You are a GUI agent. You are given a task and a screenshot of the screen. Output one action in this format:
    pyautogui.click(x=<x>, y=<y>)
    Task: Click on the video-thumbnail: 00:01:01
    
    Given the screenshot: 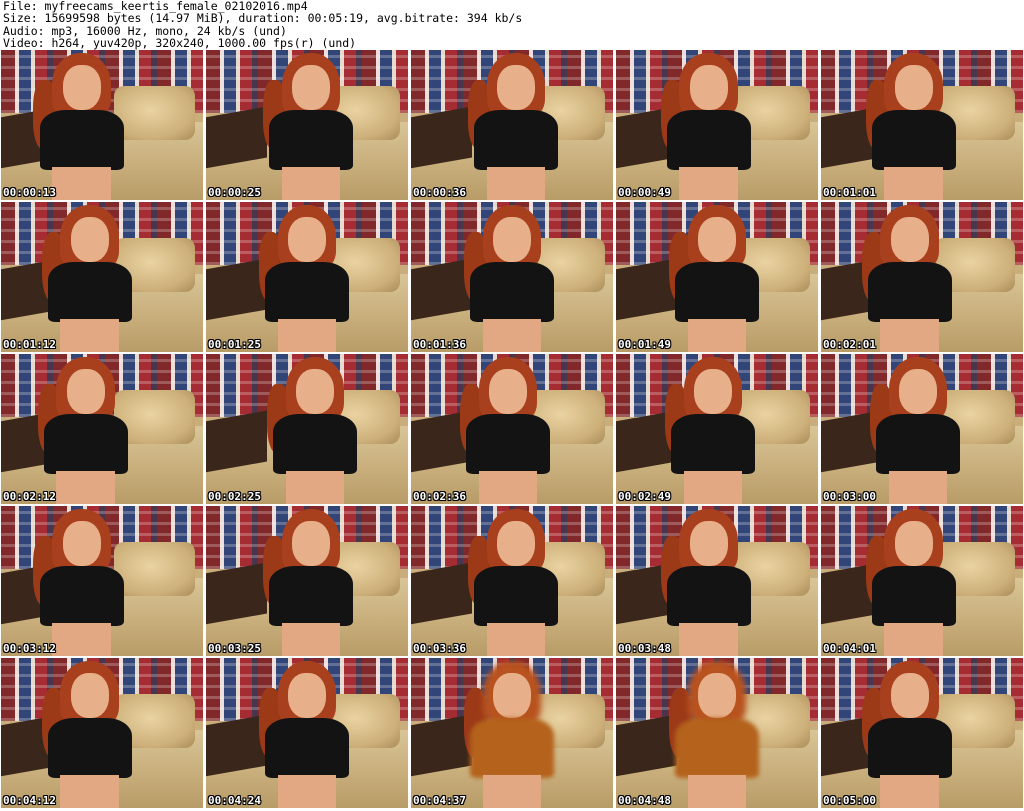 What is the action you would take?
    pyautogui.click(x=922, y=125)
    